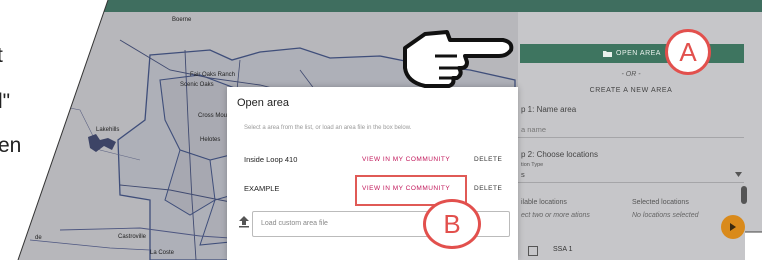  I want to click on pointing-hand-icon, so click(458, 59).